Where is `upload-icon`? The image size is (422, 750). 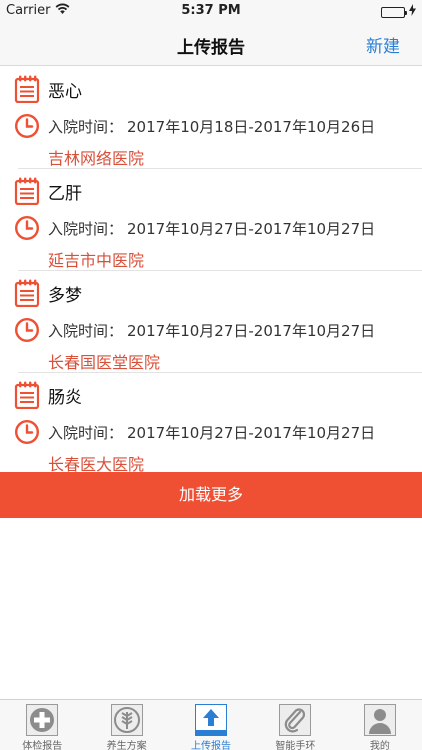 upload-icon is located at coordinates (211, 720).